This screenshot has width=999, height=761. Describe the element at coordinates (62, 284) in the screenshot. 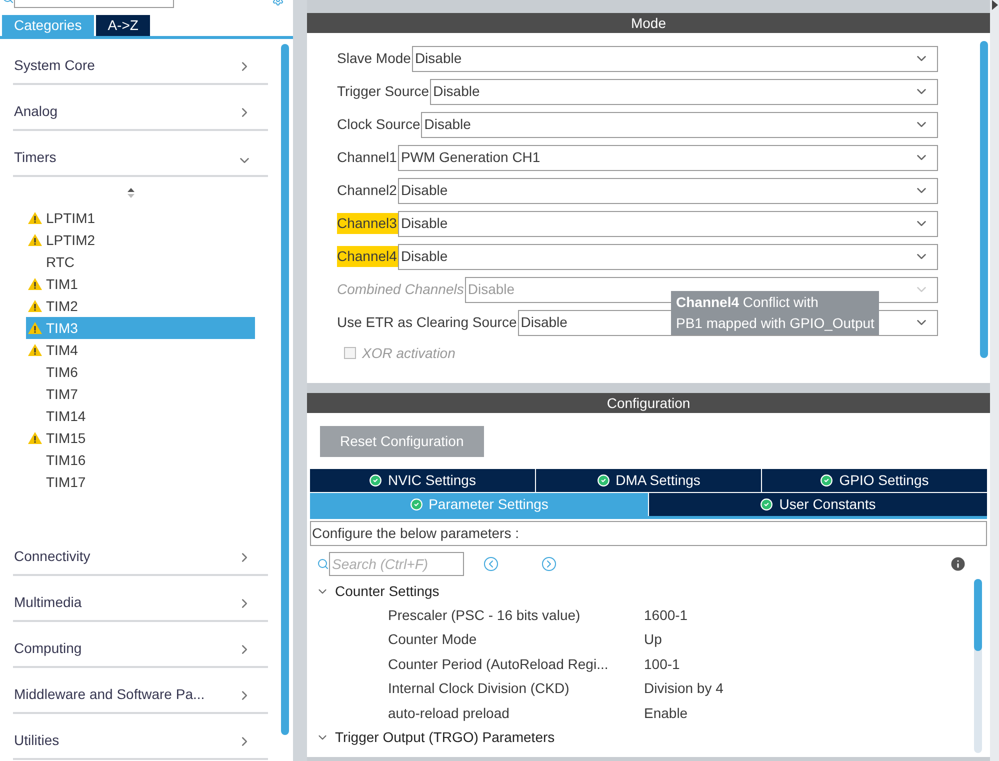

I see `timer-label: TIM1` at that location.